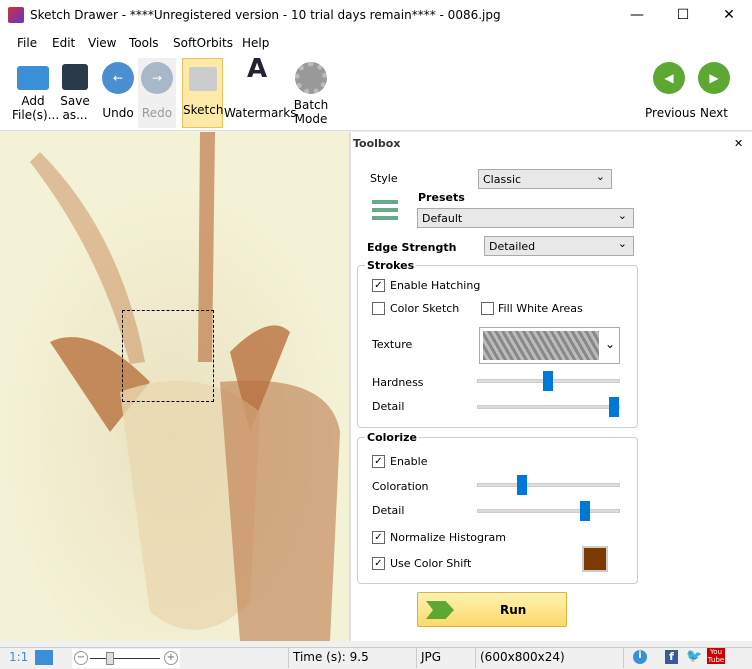  What do you see at coordinates (492, 609) in the screenshot?
I see `run-button: Run` at bounding box center [492, 609].